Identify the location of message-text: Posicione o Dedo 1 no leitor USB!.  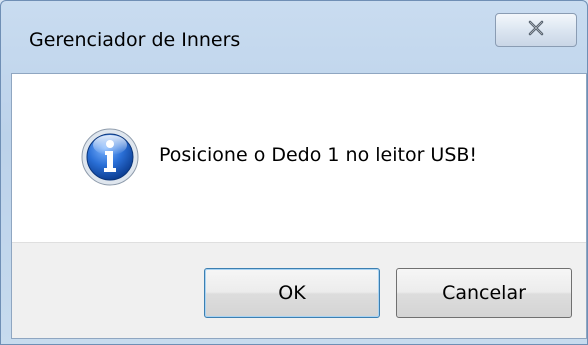
(318, 155).